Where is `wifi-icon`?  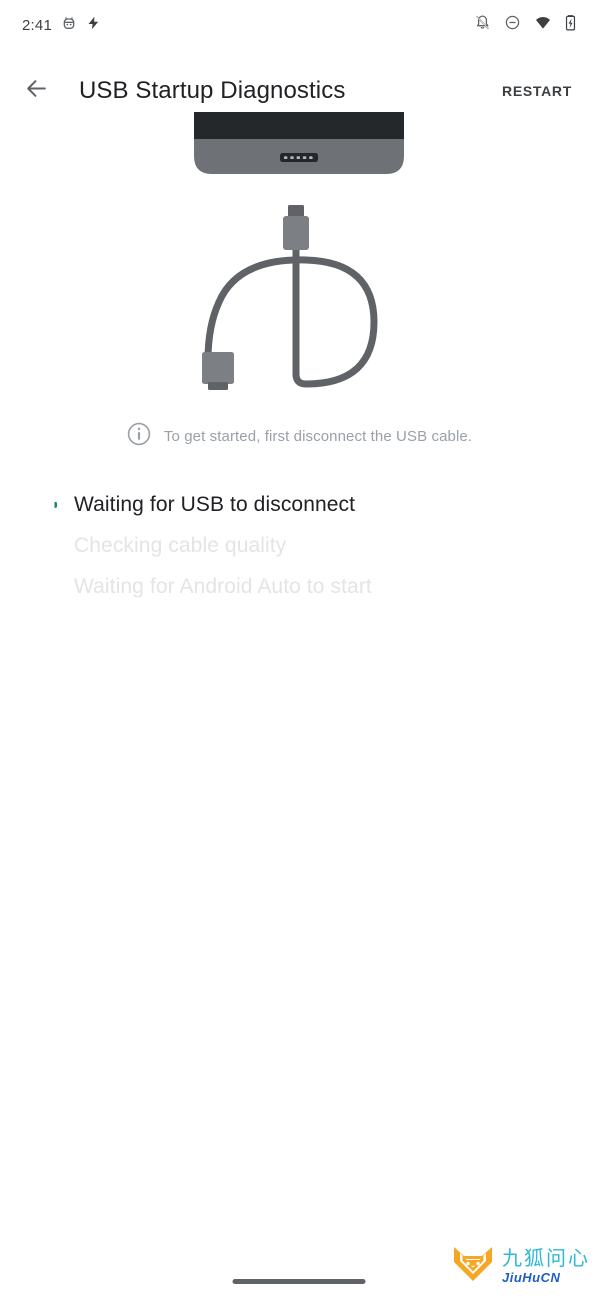
wifi-icon is located at coordinates (543, 25).